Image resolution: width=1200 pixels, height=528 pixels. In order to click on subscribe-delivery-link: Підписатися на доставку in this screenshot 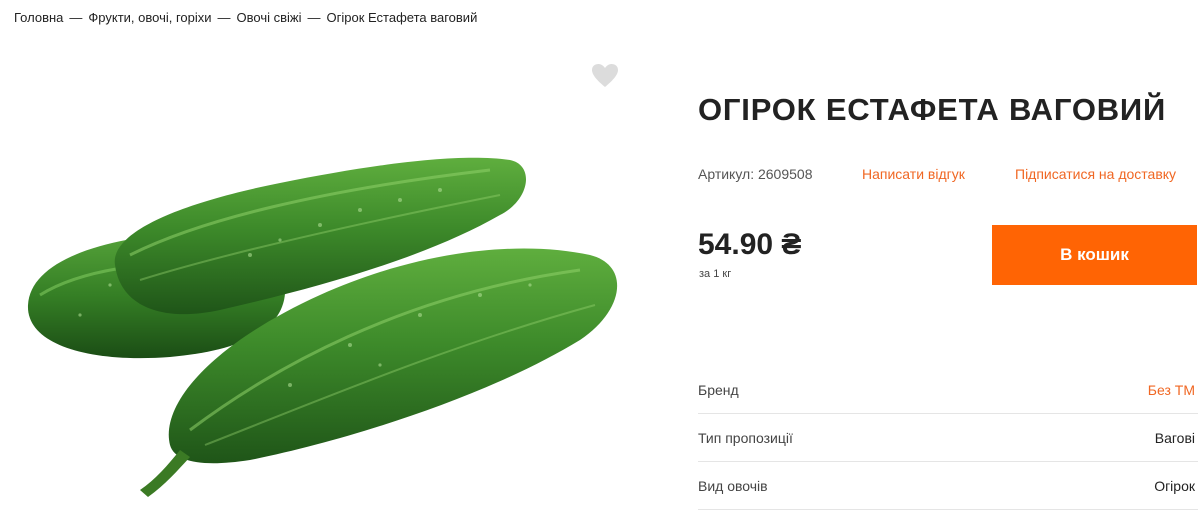, I will do `click(1095, 174)`.